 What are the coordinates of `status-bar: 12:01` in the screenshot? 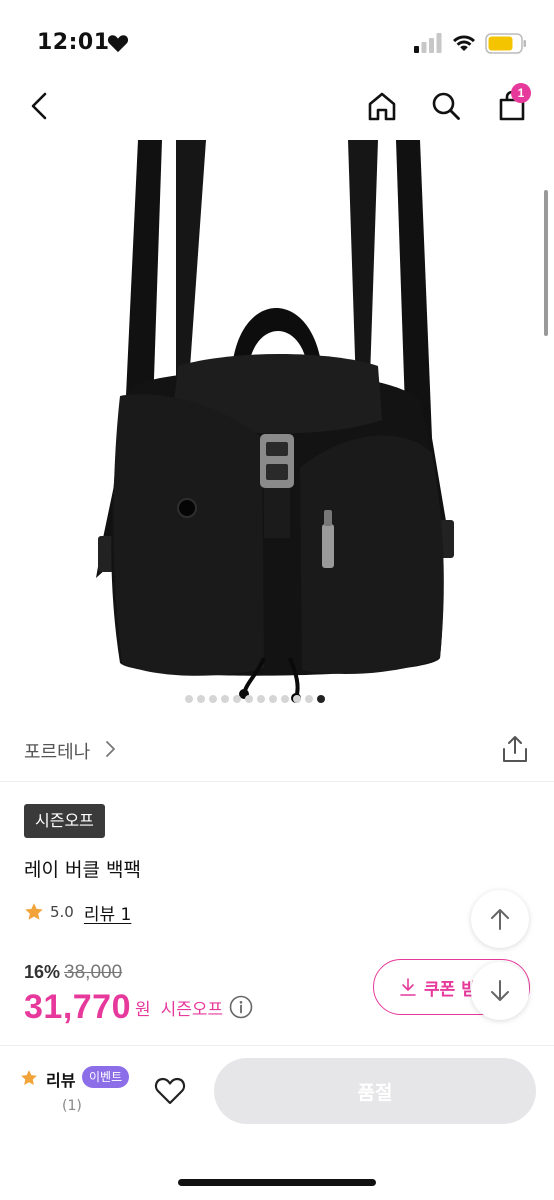 It's located at (277, 44).